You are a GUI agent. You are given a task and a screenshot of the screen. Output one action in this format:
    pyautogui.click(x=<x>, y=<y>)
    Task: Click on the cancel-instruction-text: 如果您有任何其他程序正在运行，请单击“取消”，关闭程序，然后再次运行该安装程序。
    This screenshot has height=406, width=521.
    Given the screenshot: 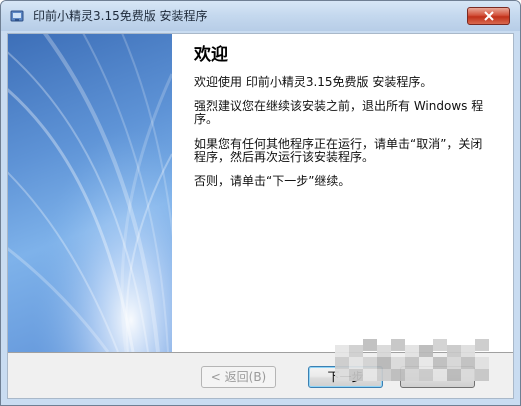 What is the action you would take?
    pyautogui.click(x=338, y=150)
    